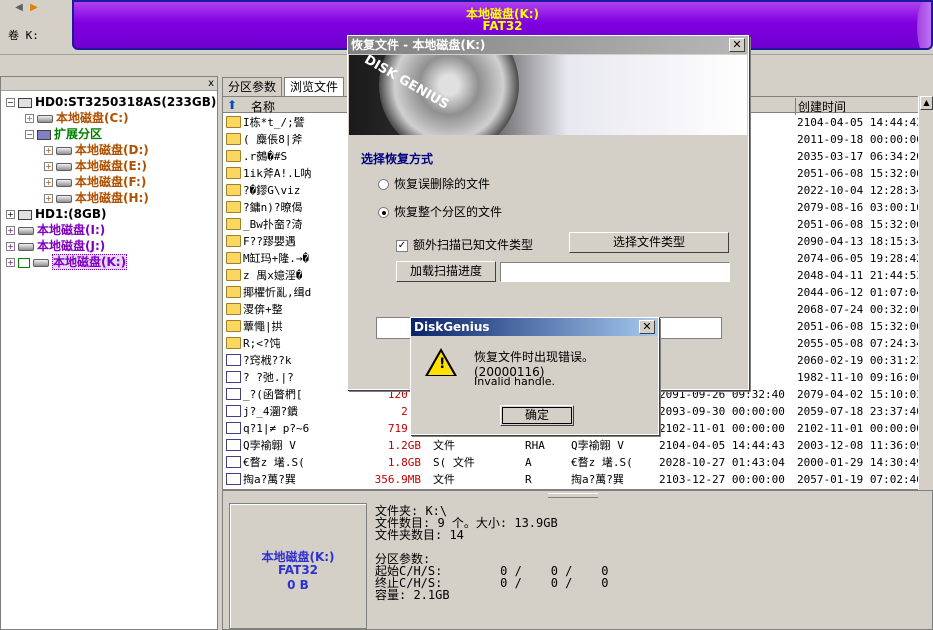 Image resolution: width=933 pixels, height=630 pixels. I want to click on info-partition-size: 0 B, so click(298, 585).